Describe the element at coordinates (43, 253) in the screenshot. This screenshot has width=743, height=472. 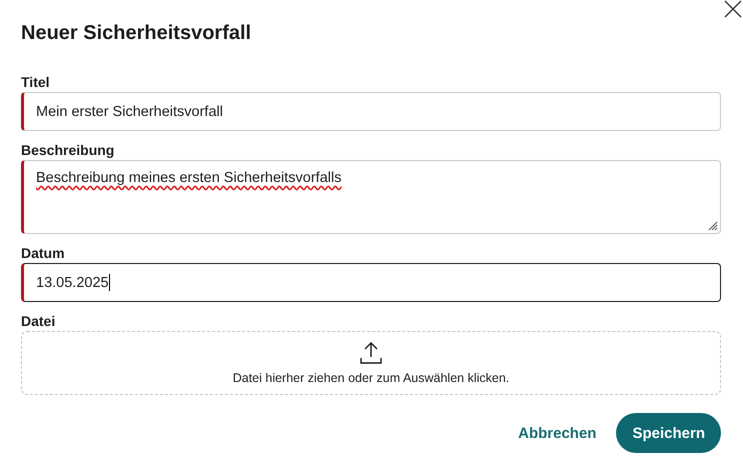
I see `field-label: Datum` at that location.